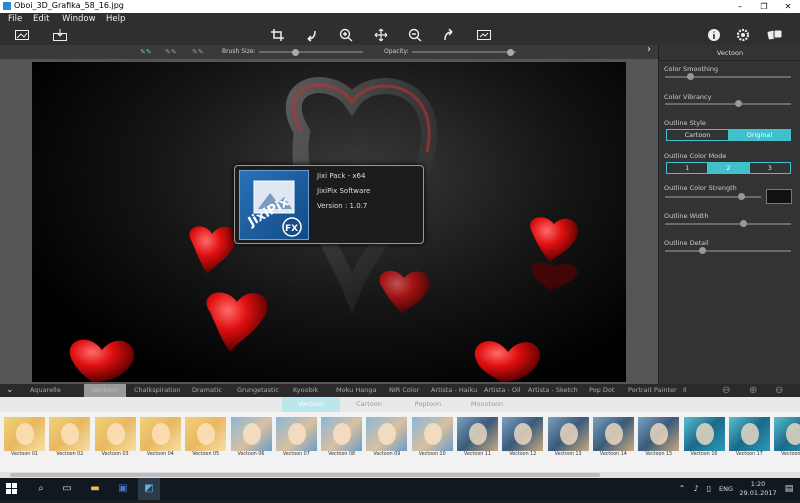  Describe the element at coordinates (484, 35) in the screenshot. I see `fit-screen-icon` at that location.